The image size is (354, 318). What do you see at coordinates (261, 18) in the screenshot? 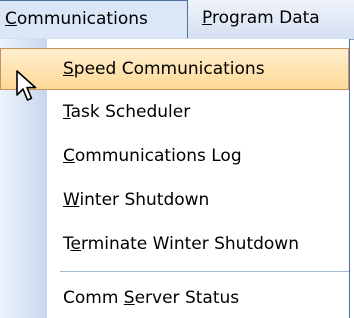
I see `menu-program-data-label: Program Data` at bounding box center [261, 18].